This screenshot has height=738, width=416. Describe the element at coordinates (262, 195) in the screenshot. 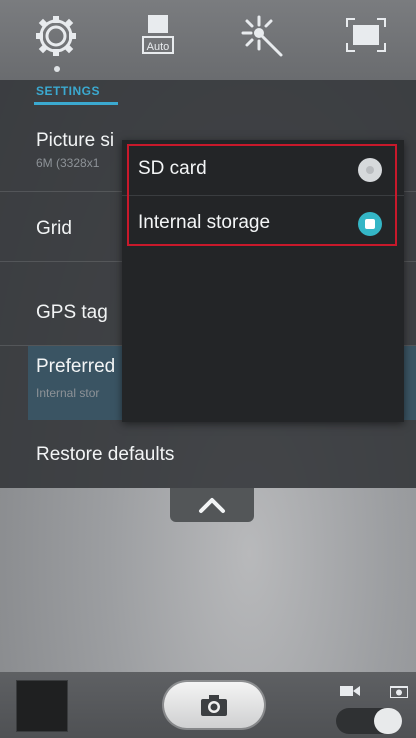

I see `highlight-box` at that location.